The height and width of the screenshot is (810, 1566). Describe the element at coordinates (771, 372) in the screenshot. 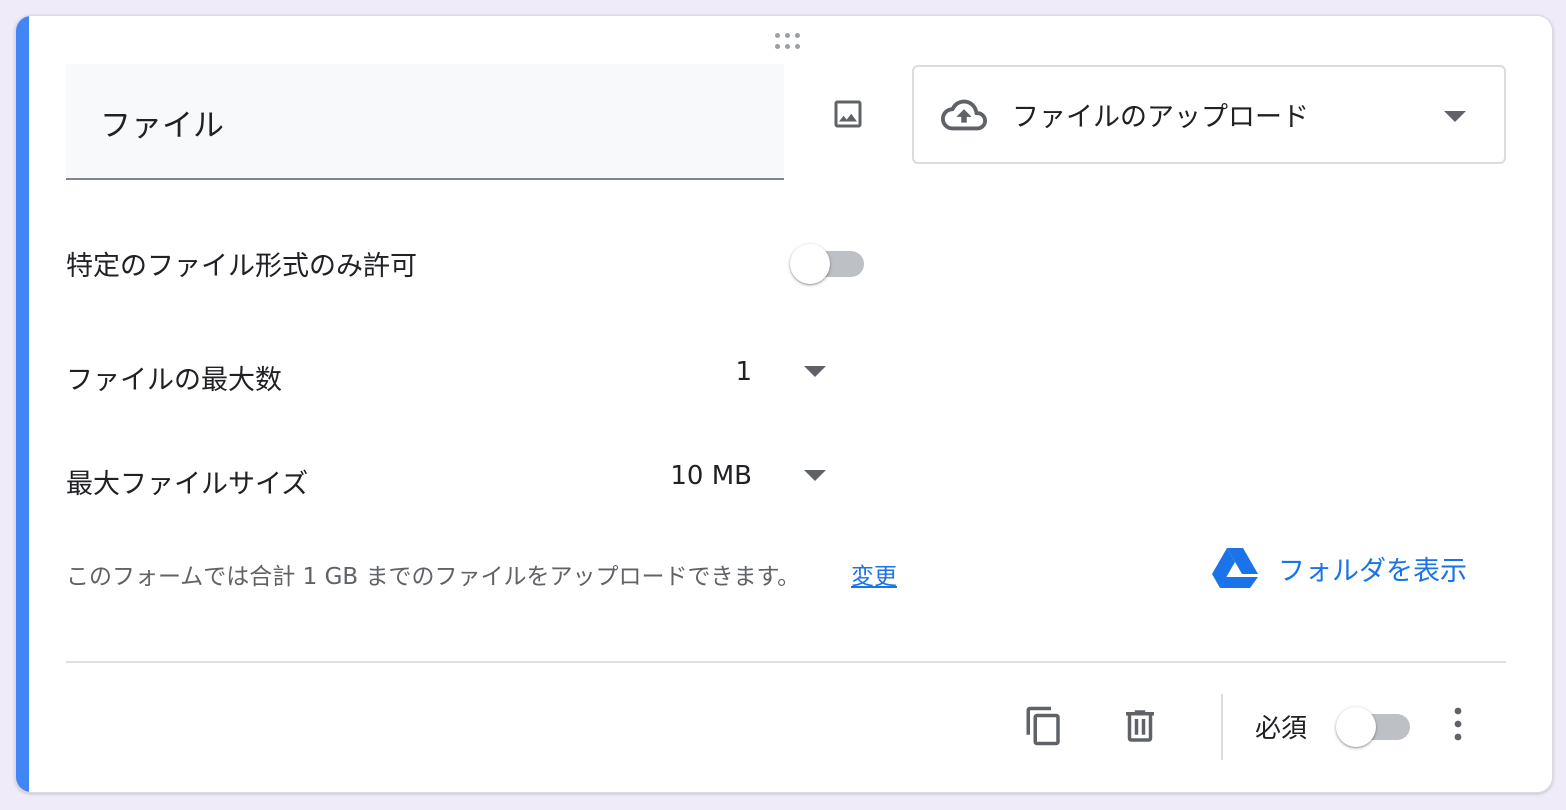

I see `max-files-select: 1` at that location.